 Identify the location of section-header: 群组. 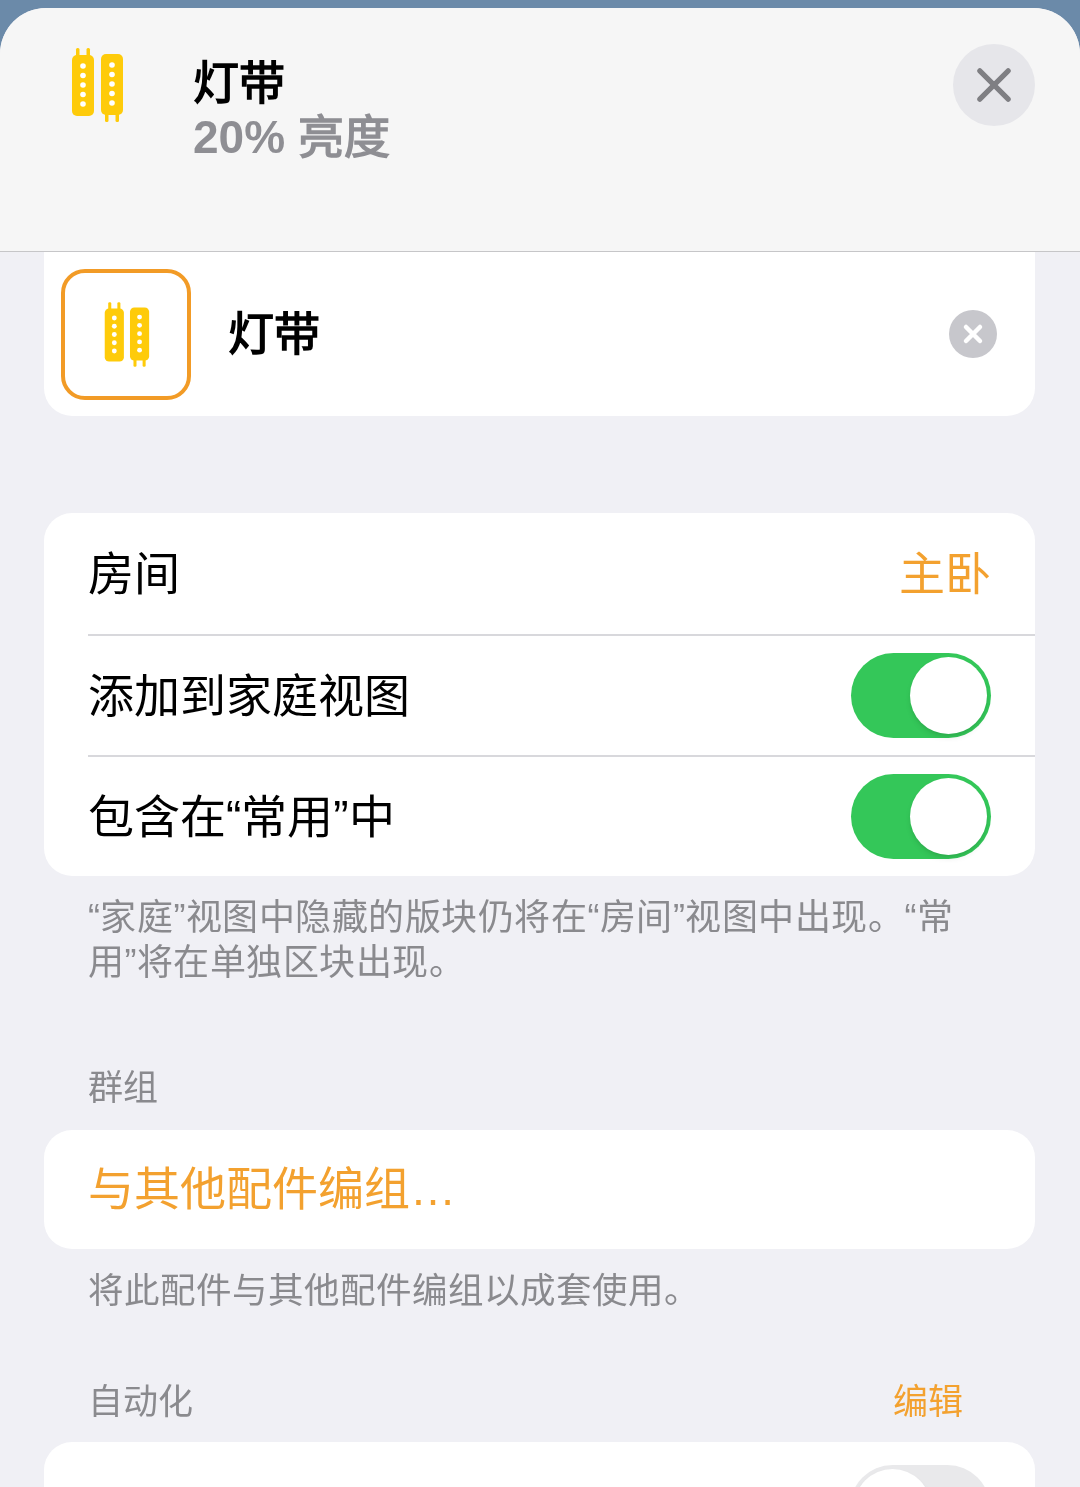
(123, 1088).